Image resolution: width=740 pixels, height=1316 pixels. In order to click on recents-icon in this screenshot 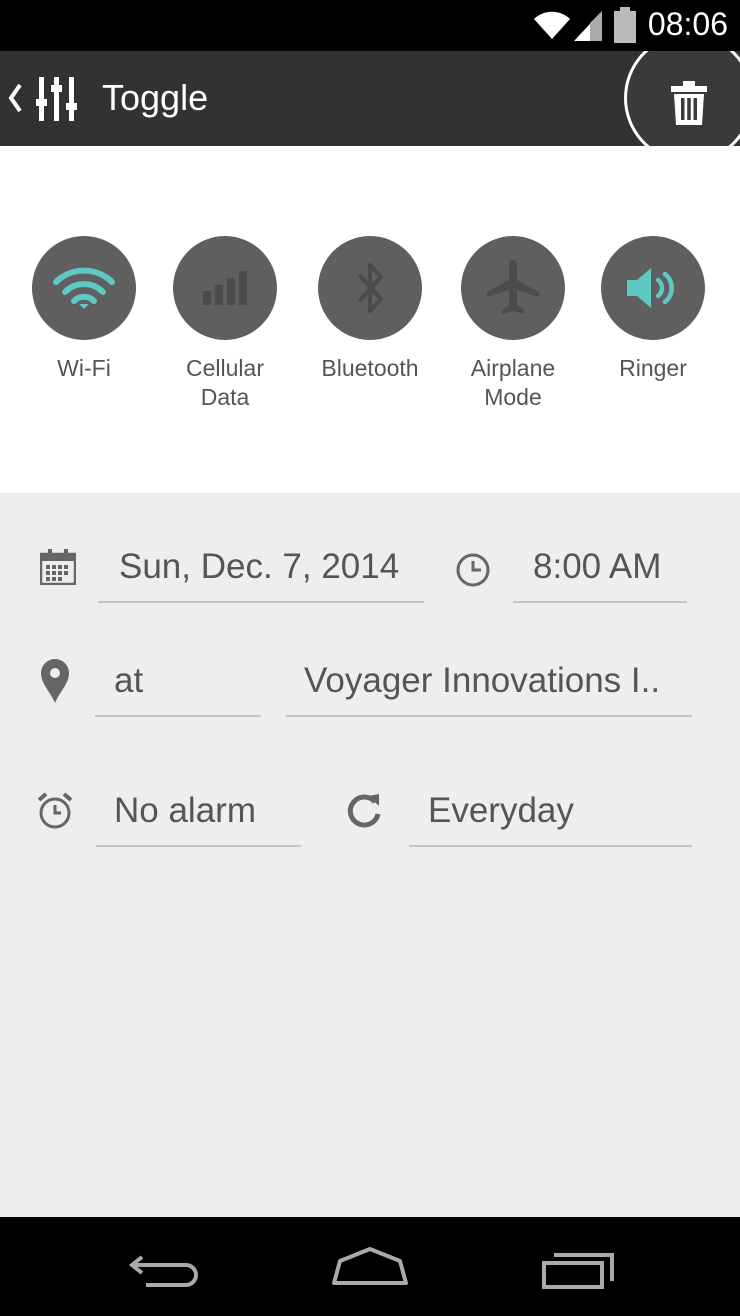, I will do `click(578, 1270)`.